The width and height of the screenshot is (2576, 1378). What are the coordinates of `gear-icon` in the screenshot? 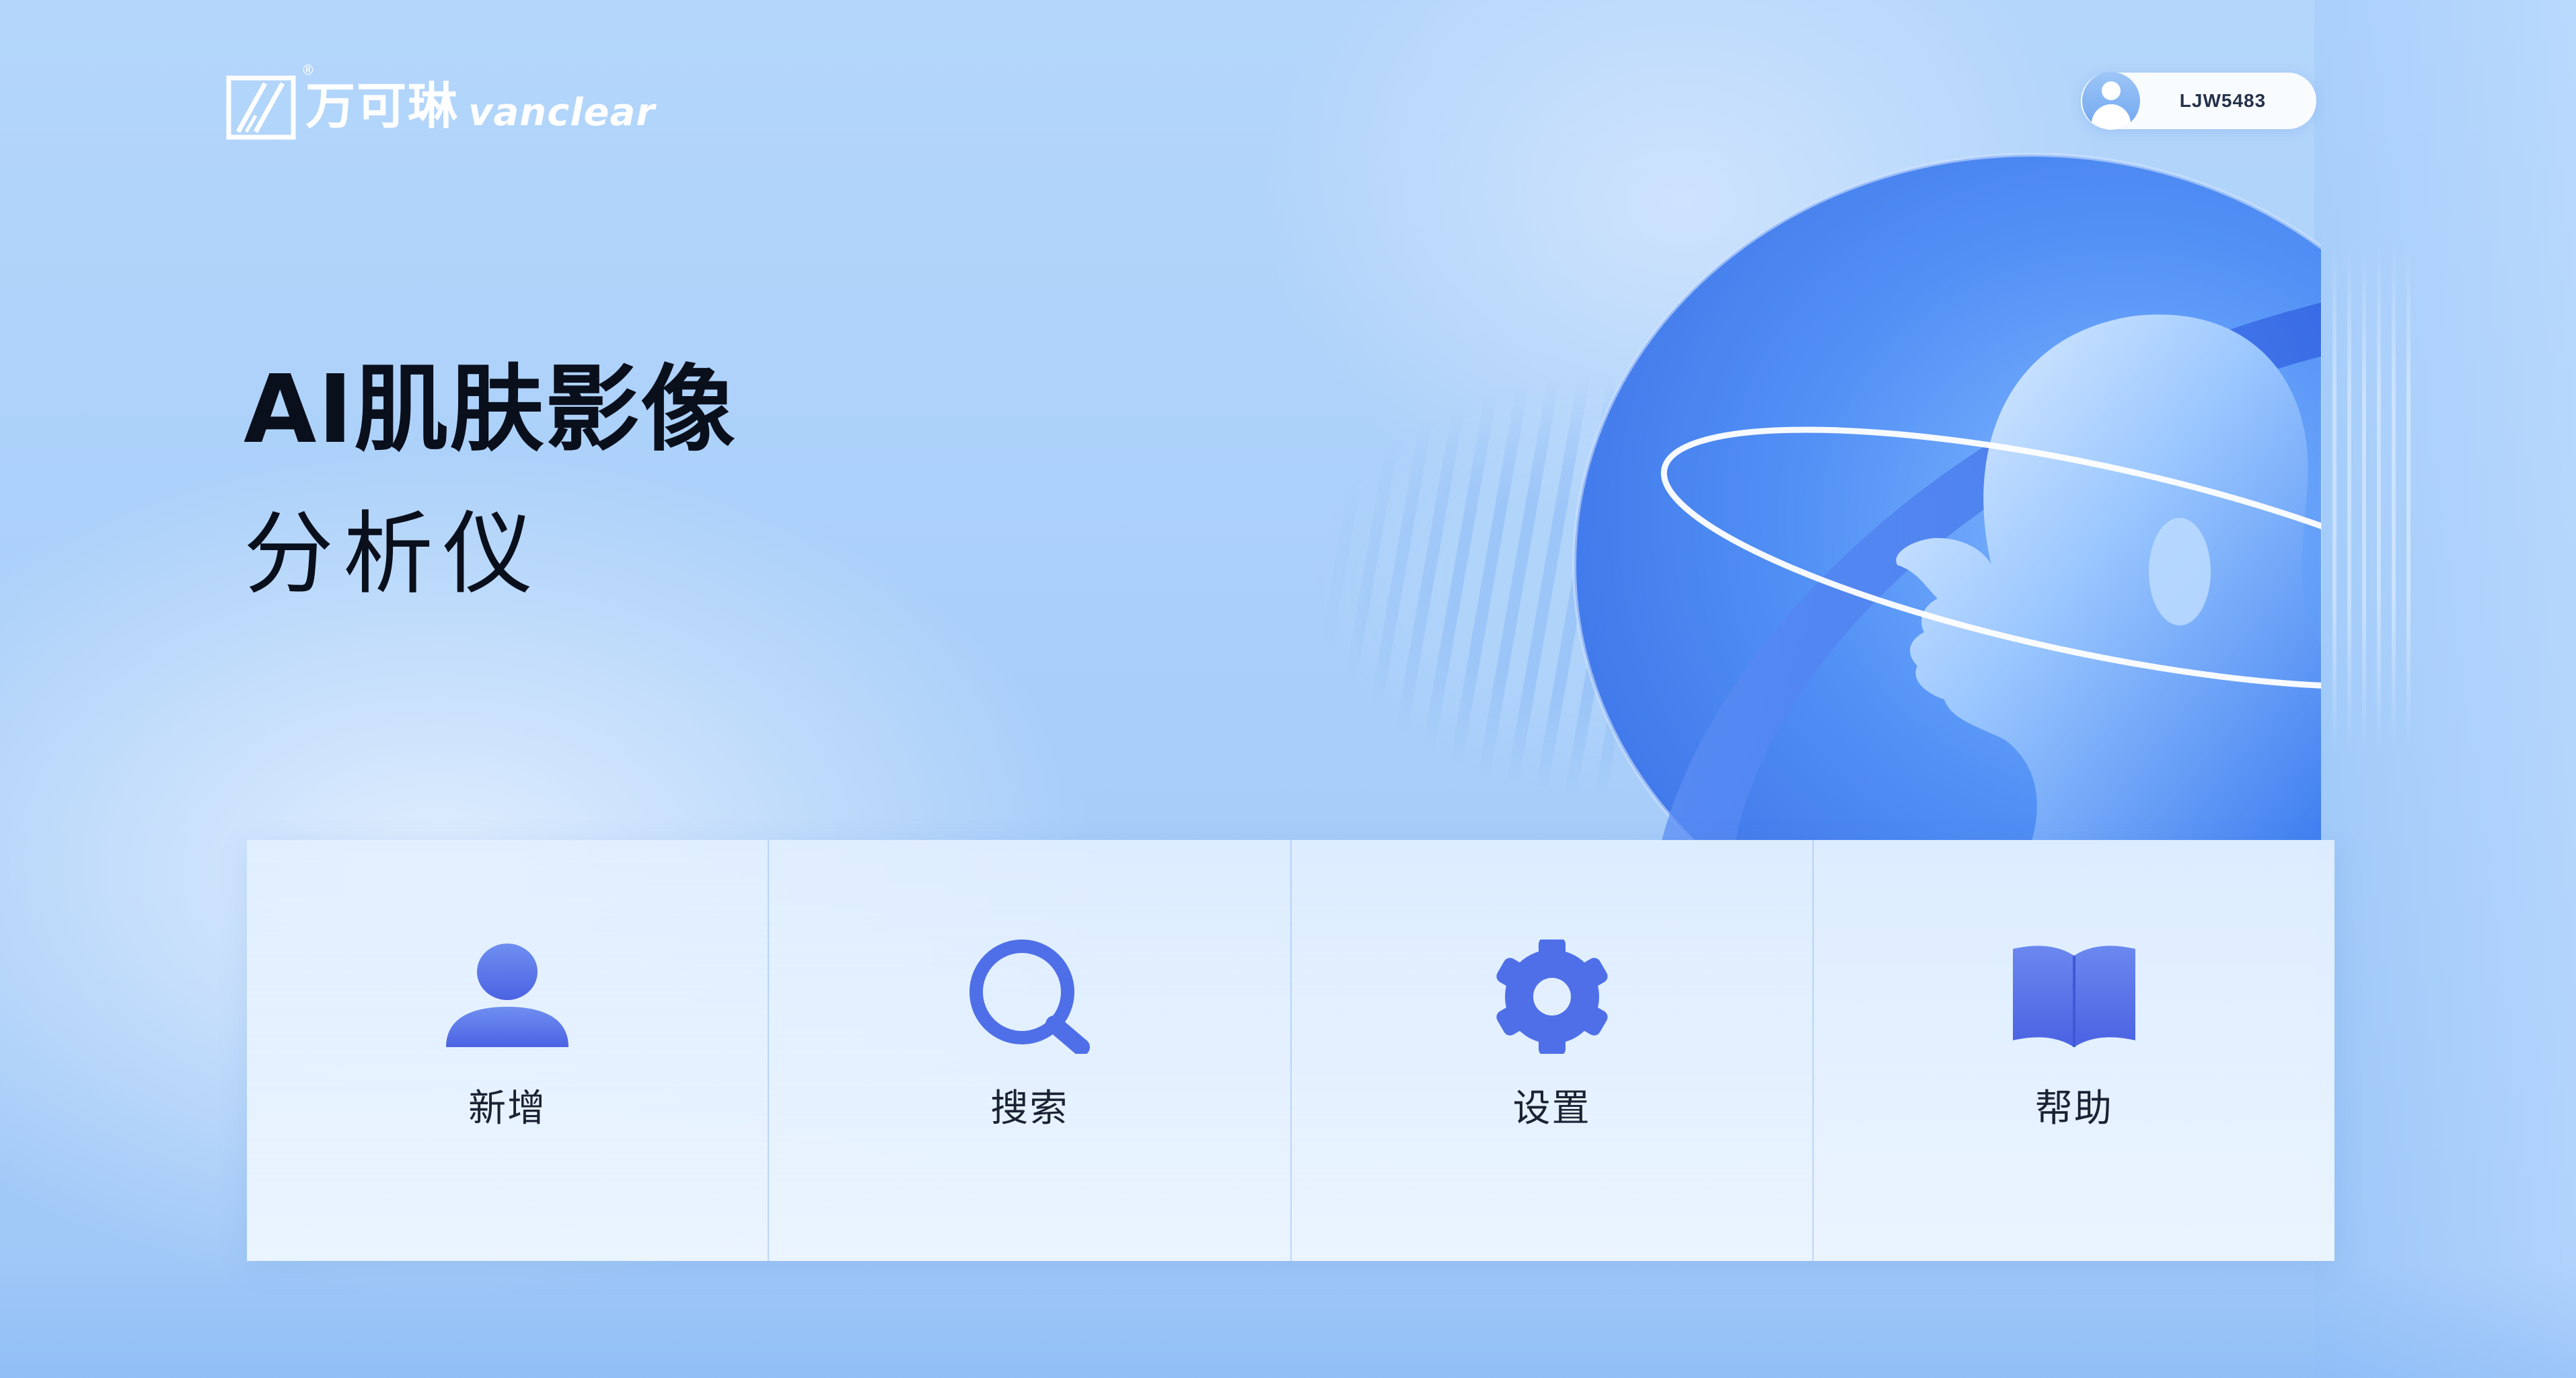 It's located at (1552, 997).